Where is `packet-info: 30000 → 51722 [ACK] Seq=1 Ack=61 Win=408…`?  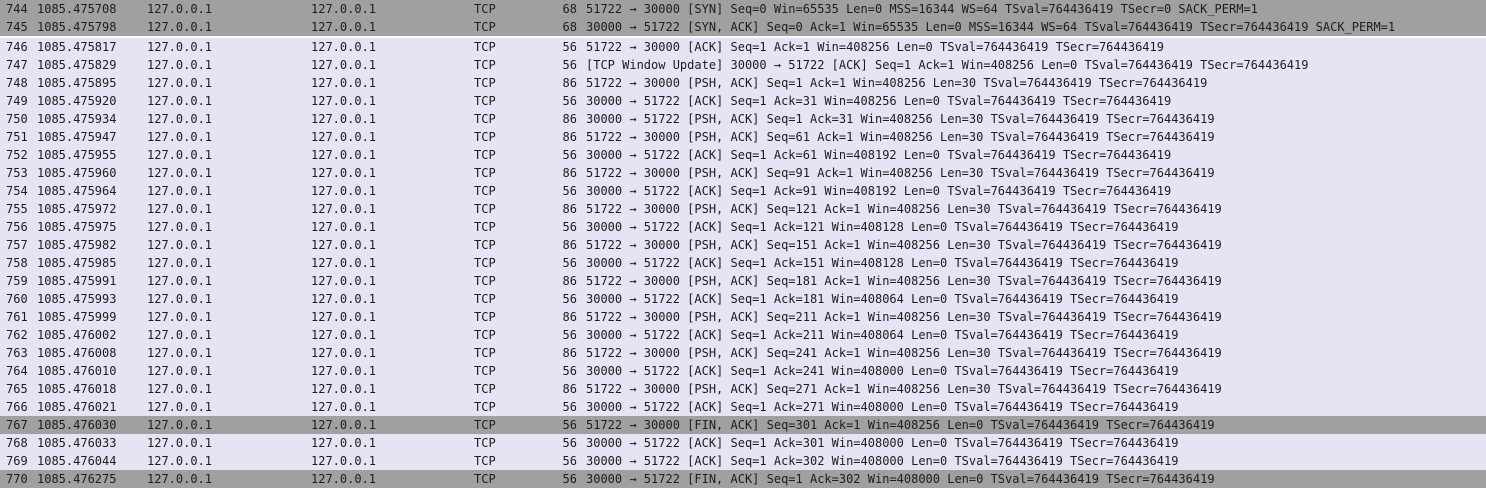 packet-info: 30000 → 51722 [ACK] Seq=1 Ack=61 Win=408… is located at coordinates (879, 155).